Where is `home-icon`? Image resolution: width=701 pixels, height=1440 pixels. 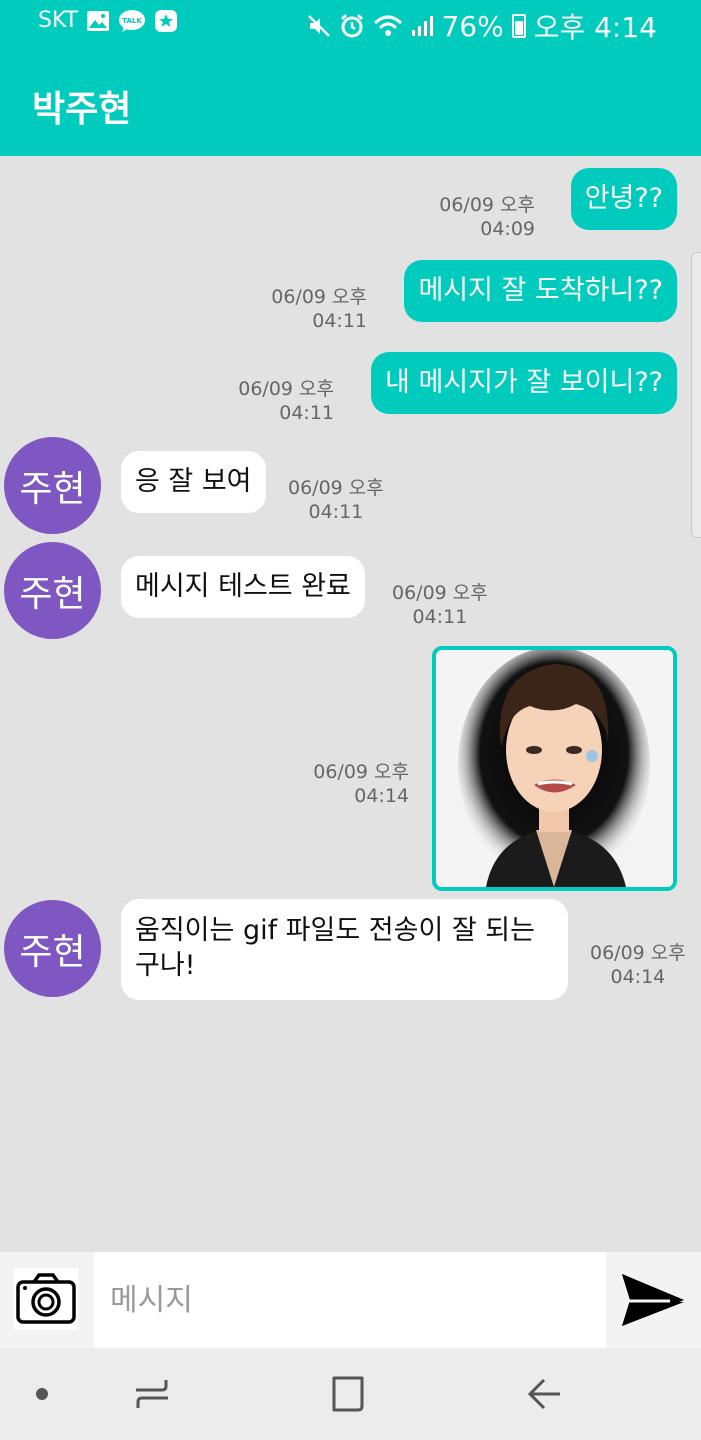
home-icon is located at coordinates (348, 1394).